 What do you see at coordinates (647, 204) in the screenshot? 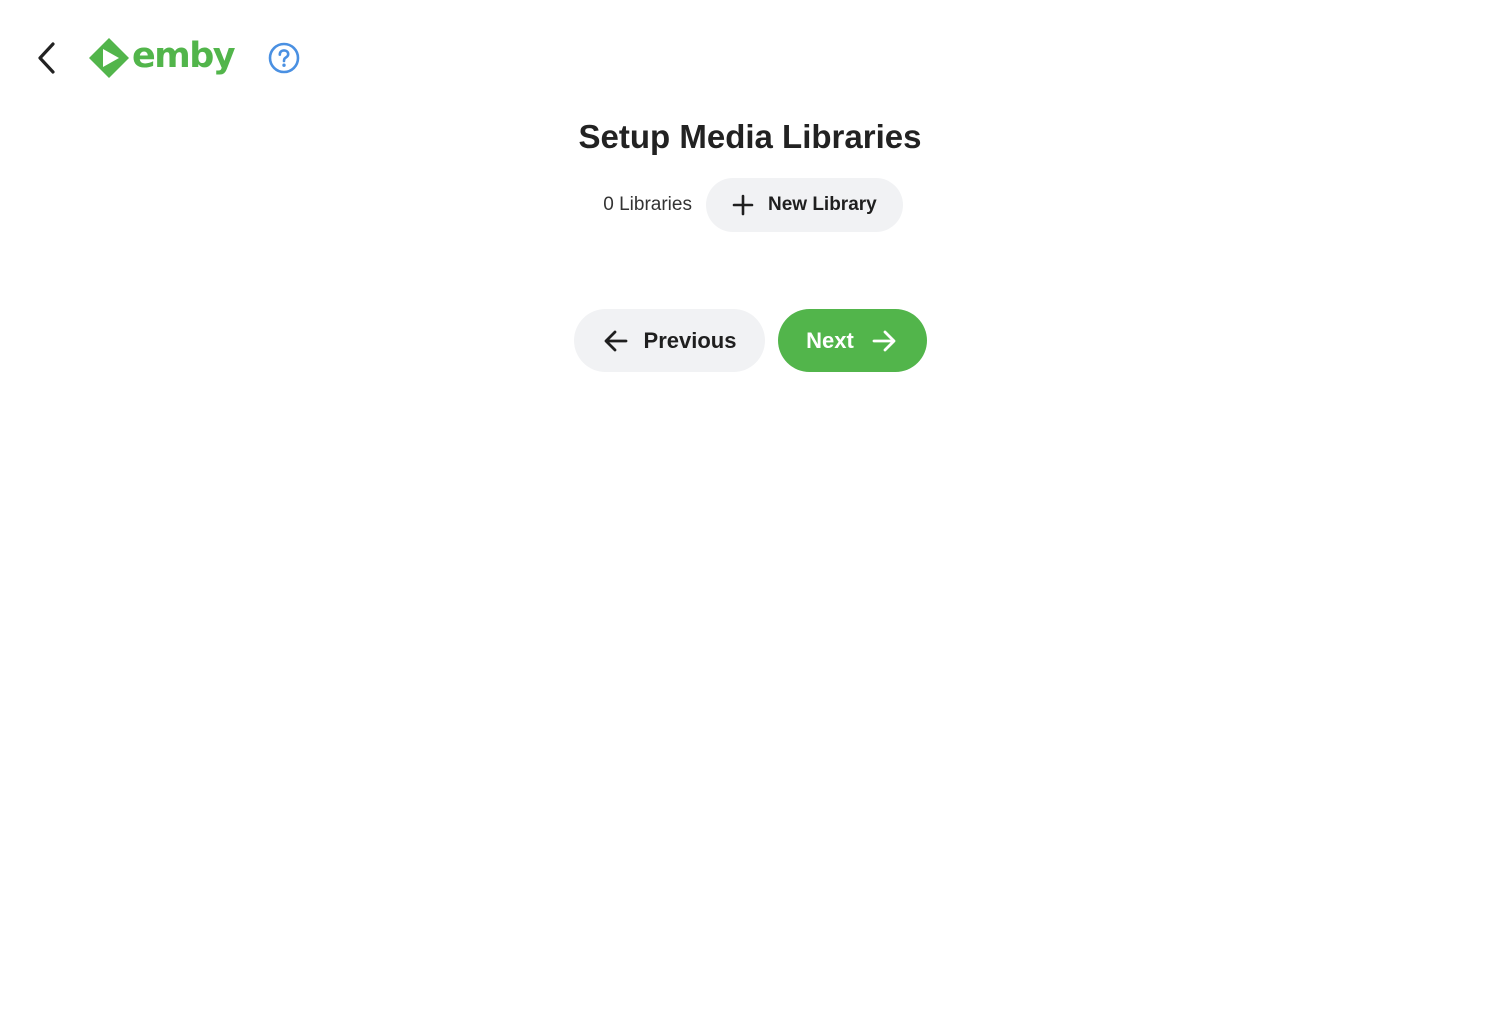
I see `library-count: 0 Libraries` at bounding box center [647, 204].